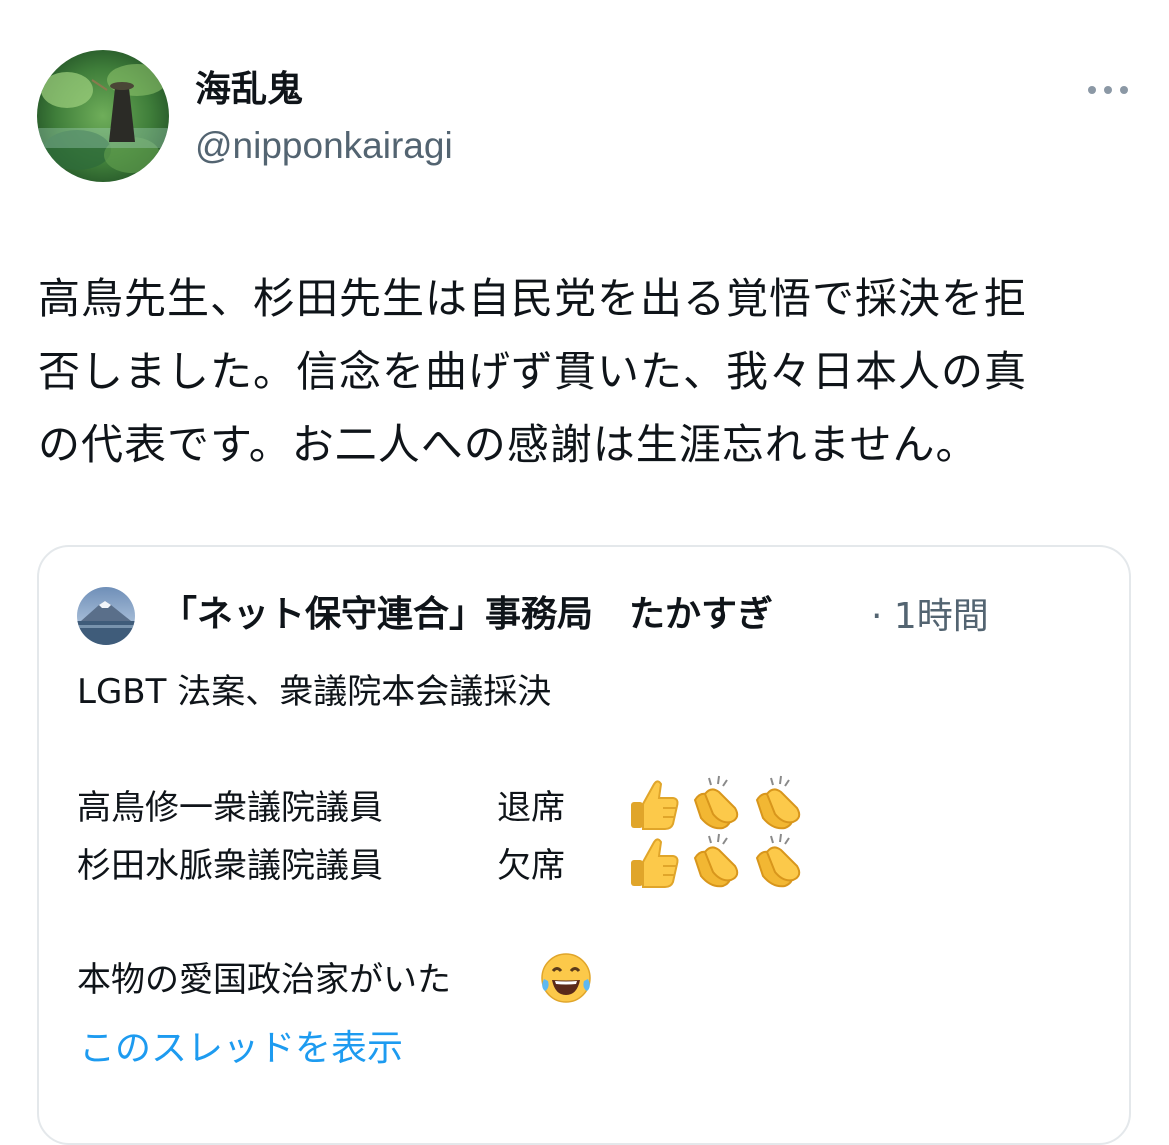  I want to click on quoted-avatar-image, so click(106, 616).